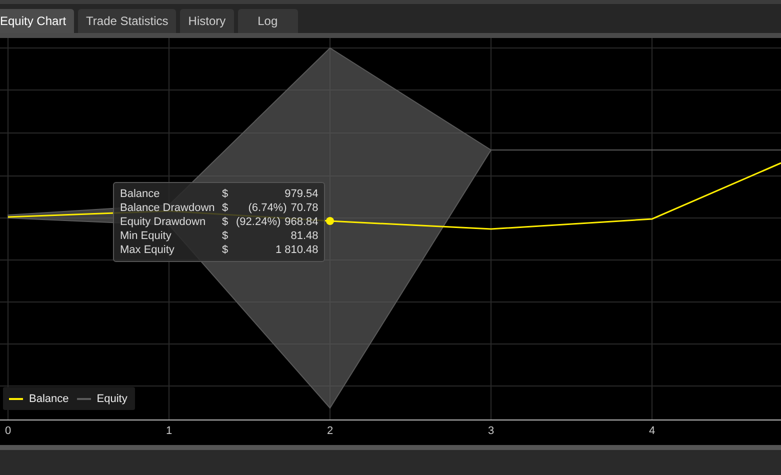 The height and width of the screenshot is (475, 781). I want to click on axis-label: 2, so click(330, 431).